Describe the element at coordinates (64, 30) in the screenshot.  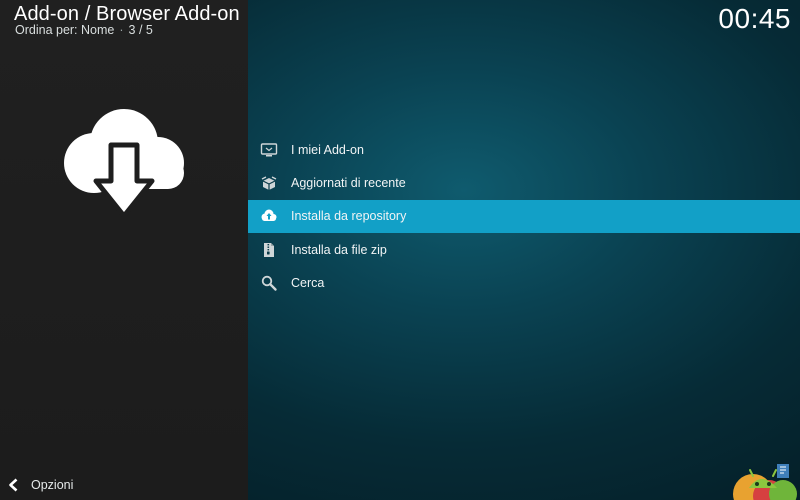
I see `sort-label: Ordina per: Nome` at that location.